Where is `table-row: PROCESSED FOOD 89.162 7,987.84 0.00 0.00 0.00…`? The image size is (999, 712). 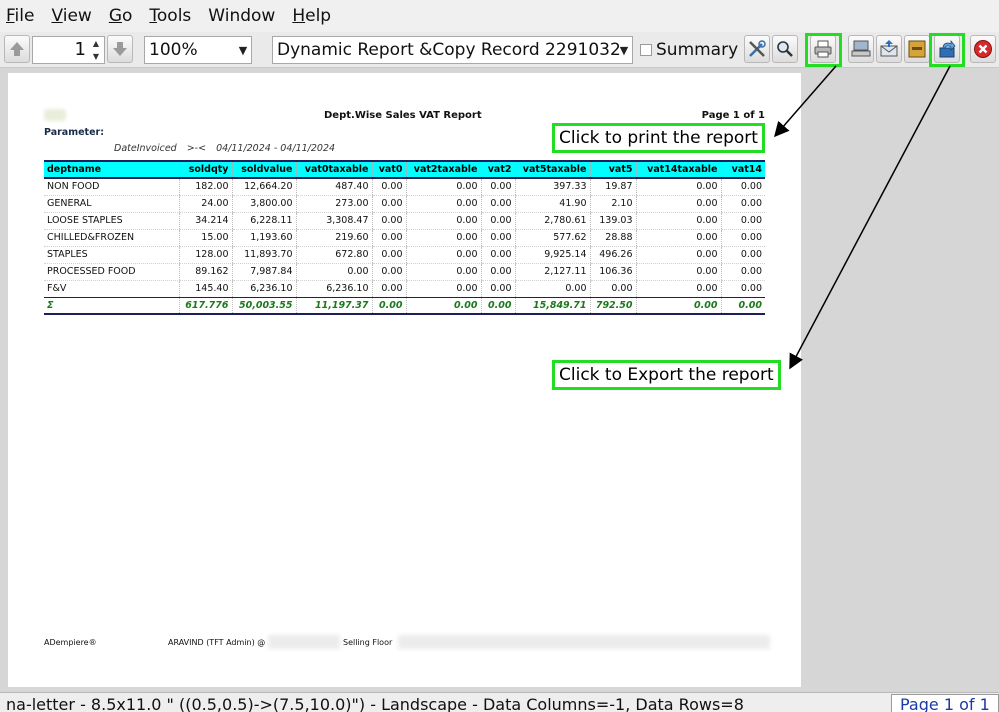 table-row: PROCESSED FOOD 89.162 7,987.84 0.00 0.00 0.00… is located at coordinates (404, 272).